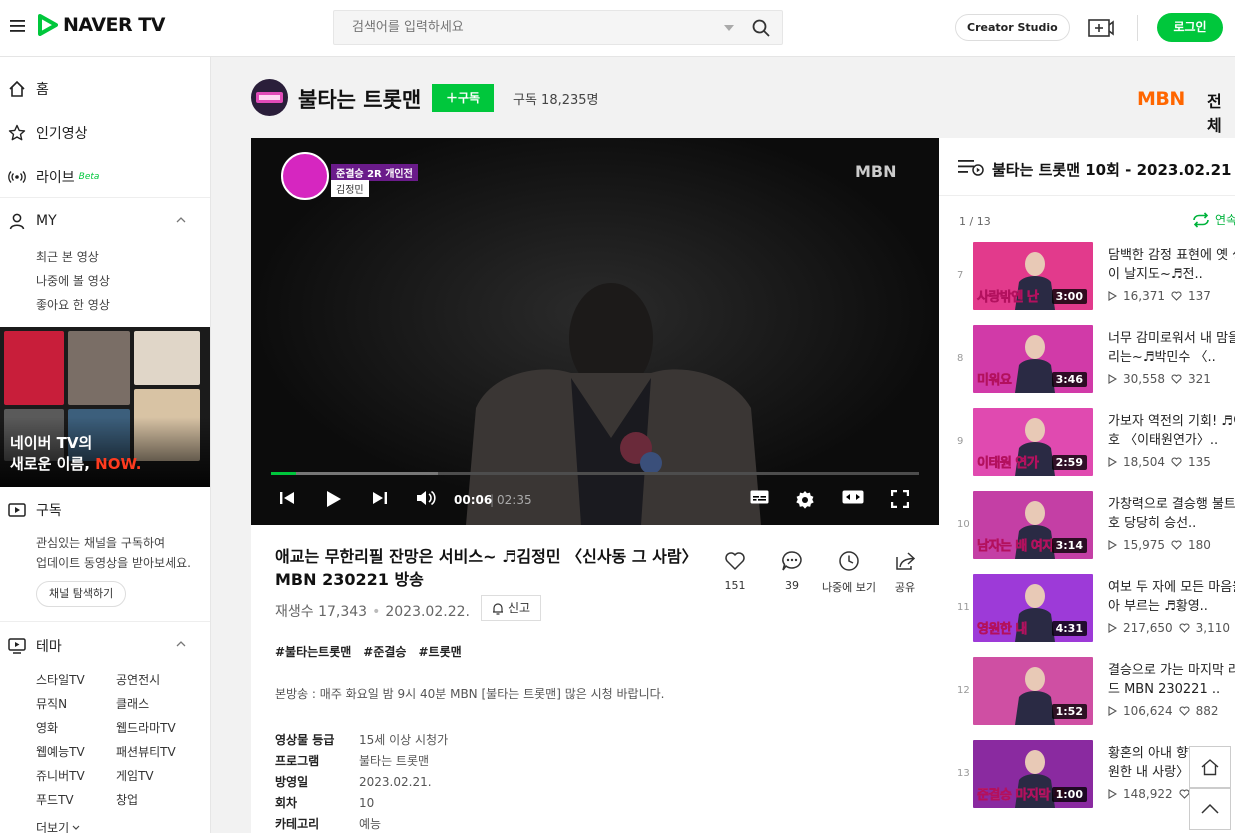 This screenshot has width=1235, height=833. I want to click on star-icon, so click(17, 133).